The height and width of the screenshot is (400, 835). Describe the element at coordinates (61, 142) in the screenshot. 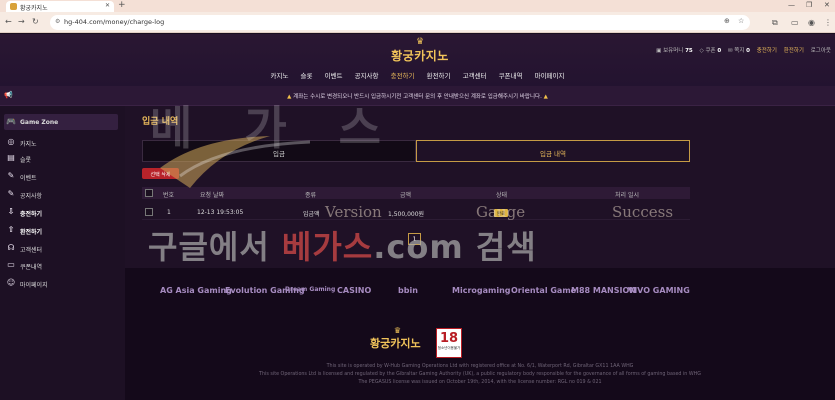

I see `sidebar-item-casino: ◎ 카지노` at that location.